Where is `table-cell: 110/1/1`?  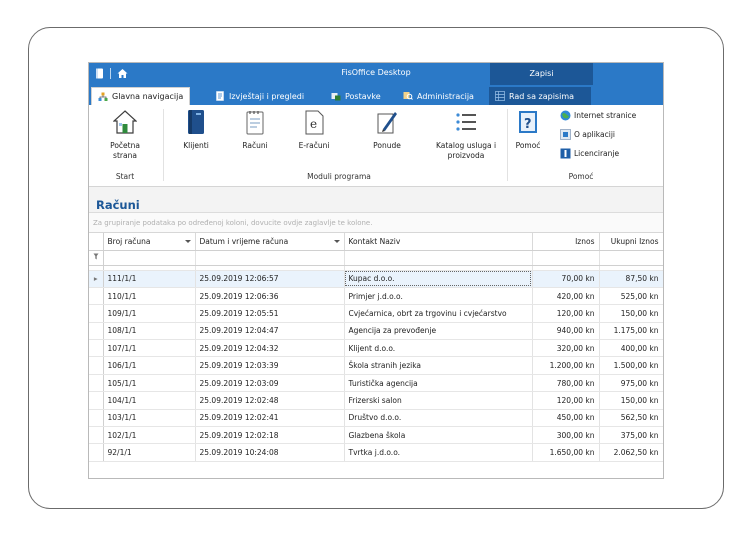 table-cell: 110/1/1 is located at coordinates (149, 296).